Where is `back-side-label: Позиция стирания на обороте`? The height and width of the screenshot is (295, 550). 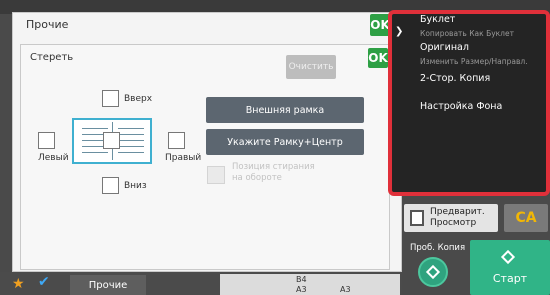
back-side-label: Позиция стирания на обороте is located at coordinates (273, 172).